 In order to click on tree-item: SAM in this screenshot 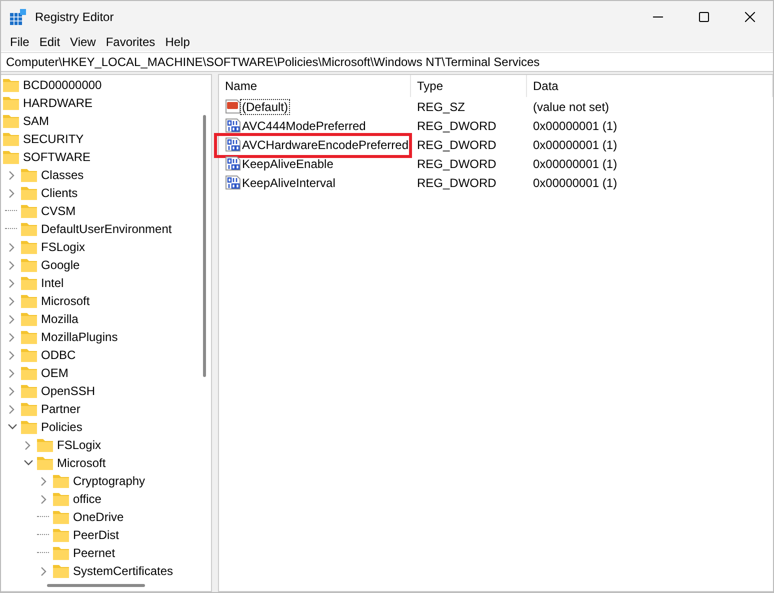, I will do `click(36, 121)`.